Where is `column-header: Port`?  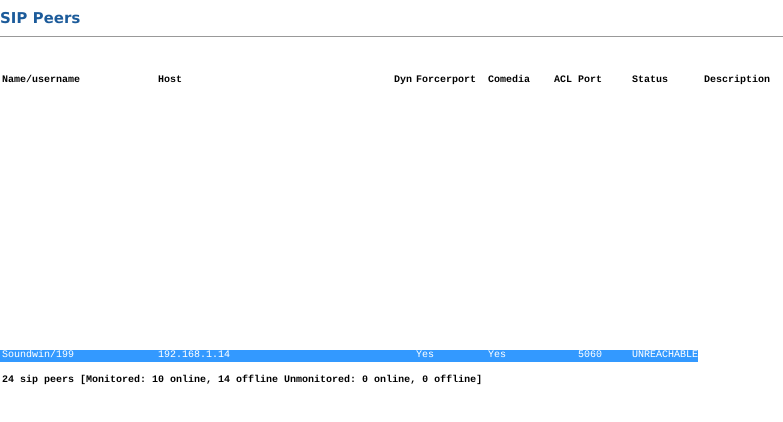
column-header: Port is located at coordinates (590, 80).